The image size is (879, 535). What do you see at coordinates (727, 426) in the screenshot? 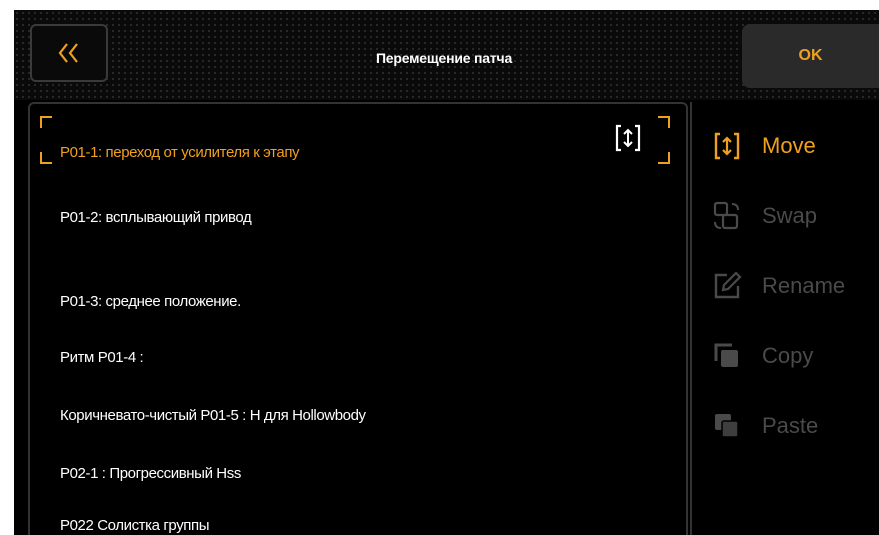
I see `paste-icon` at bounding box center [727, 426].